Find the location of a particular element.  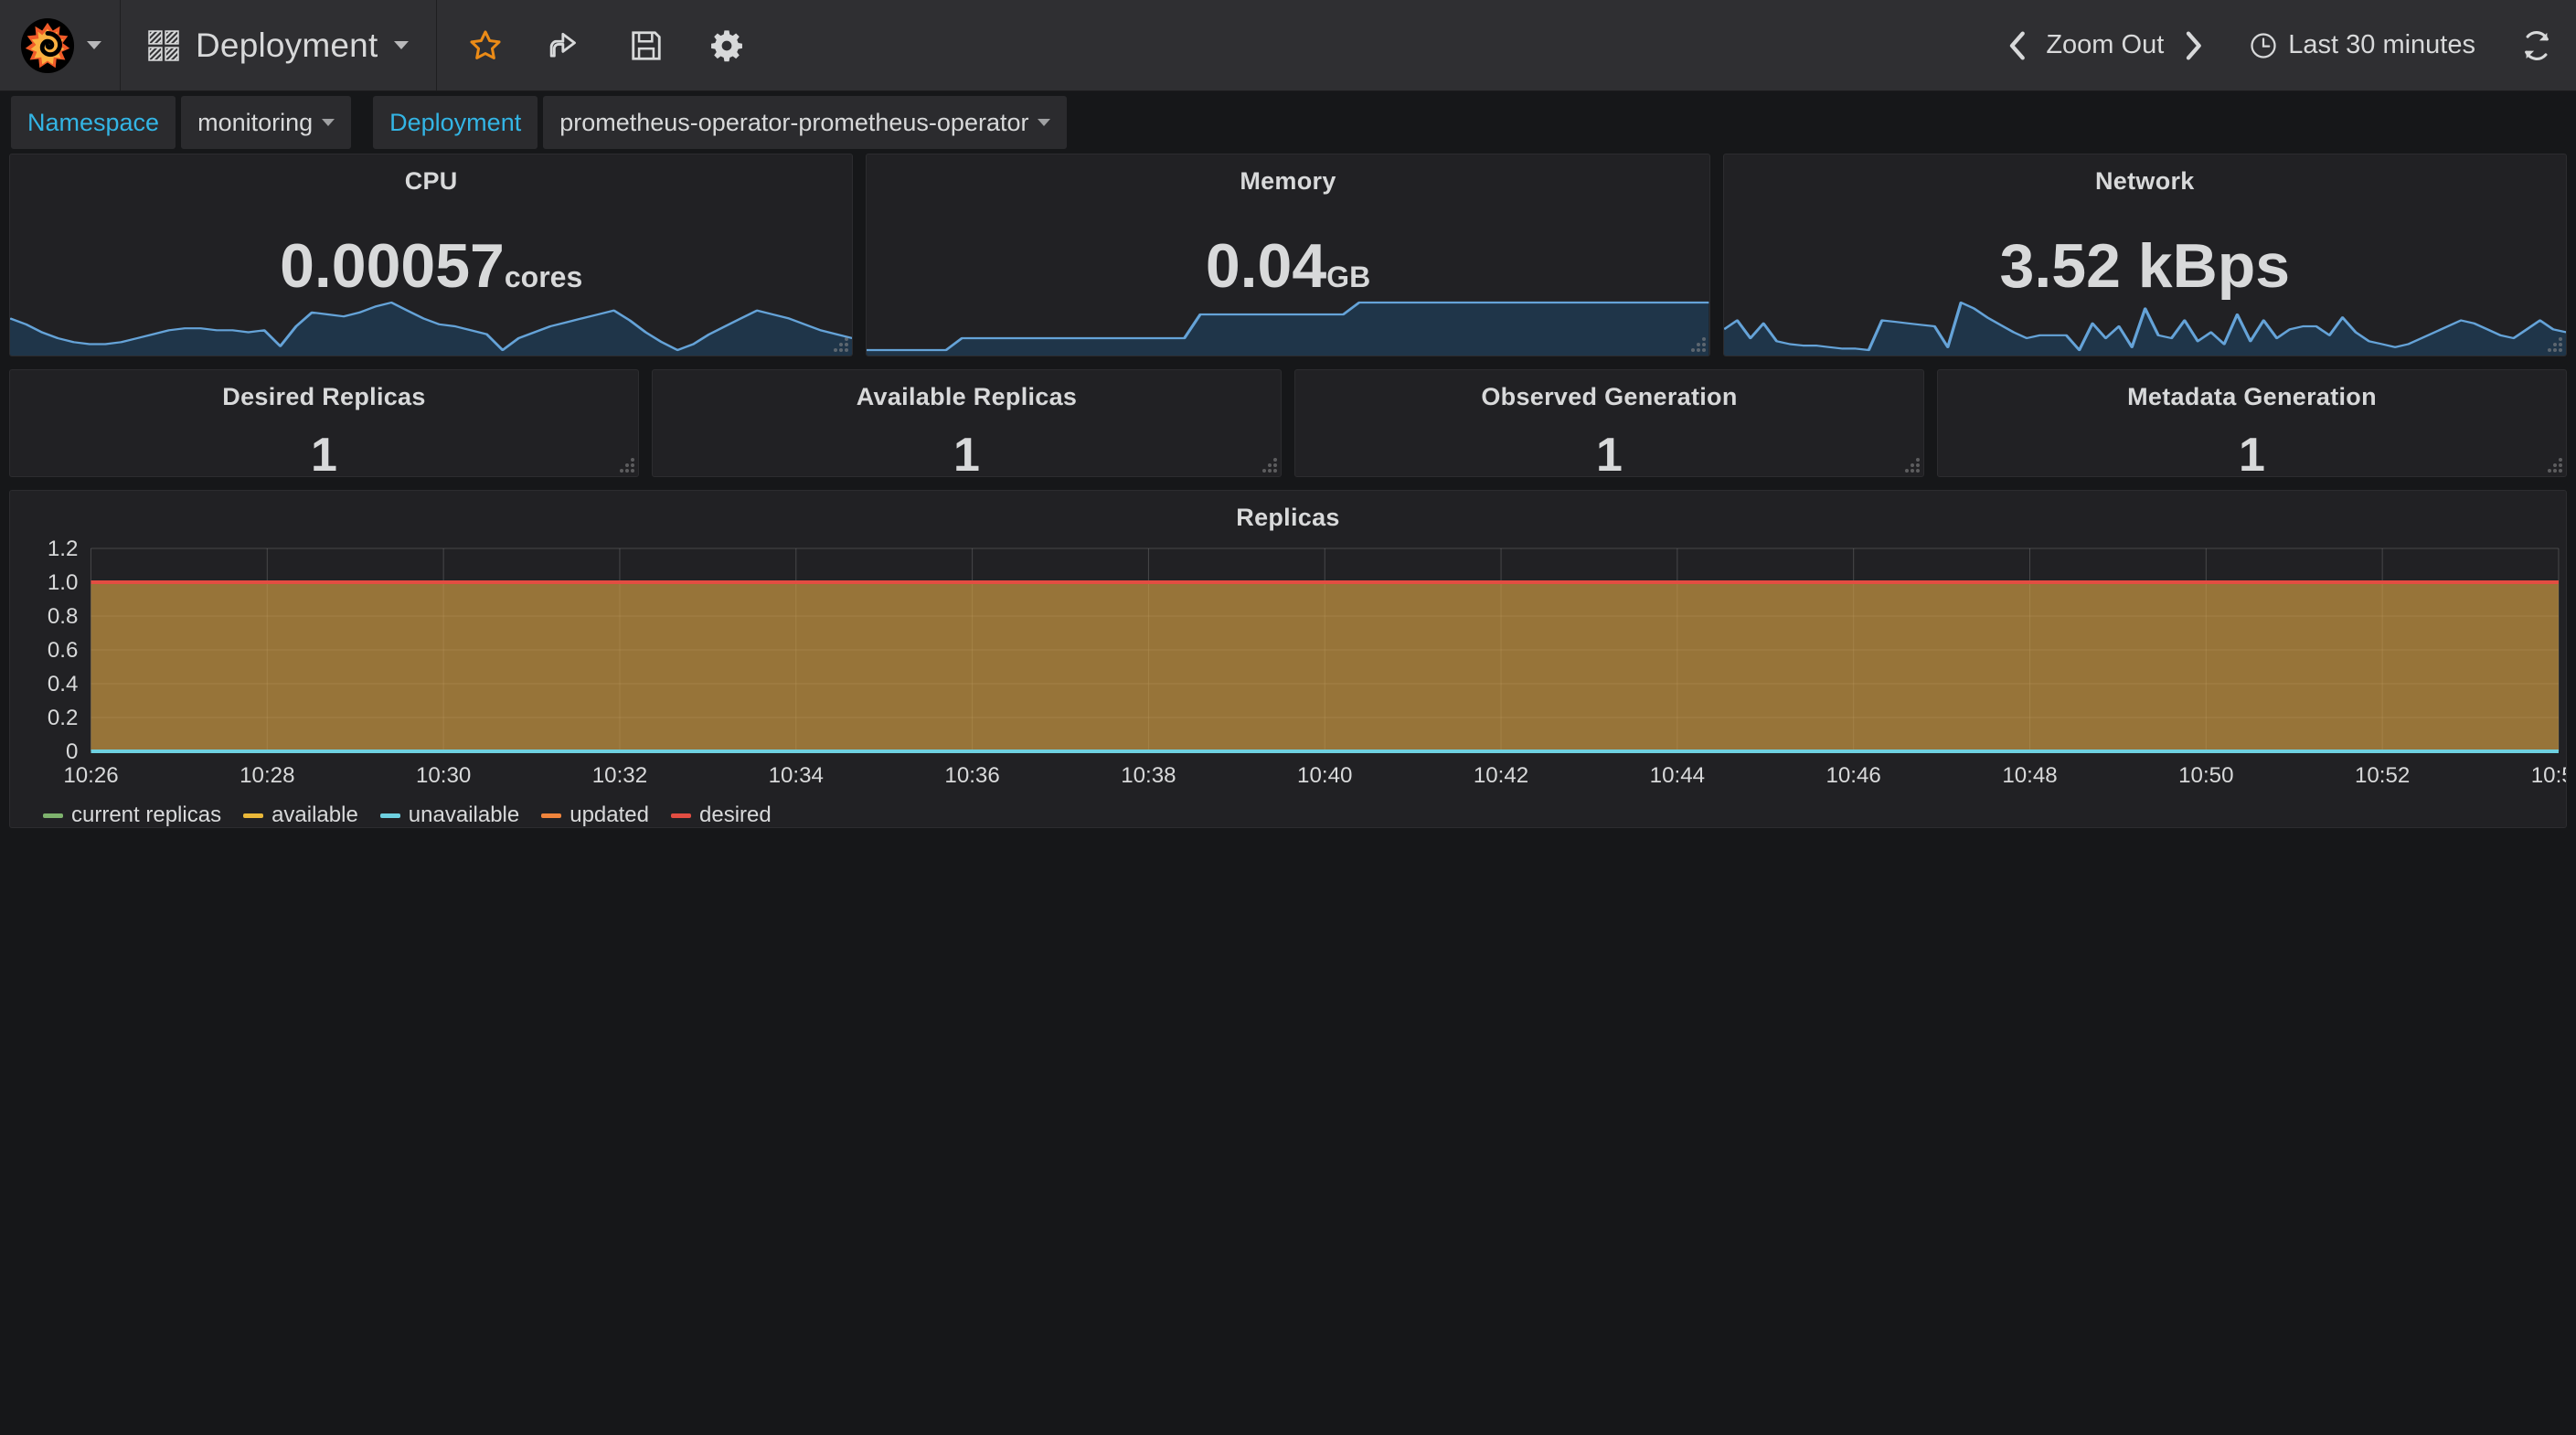

svg-text: 10:36 is located at coordinates (972, 775).